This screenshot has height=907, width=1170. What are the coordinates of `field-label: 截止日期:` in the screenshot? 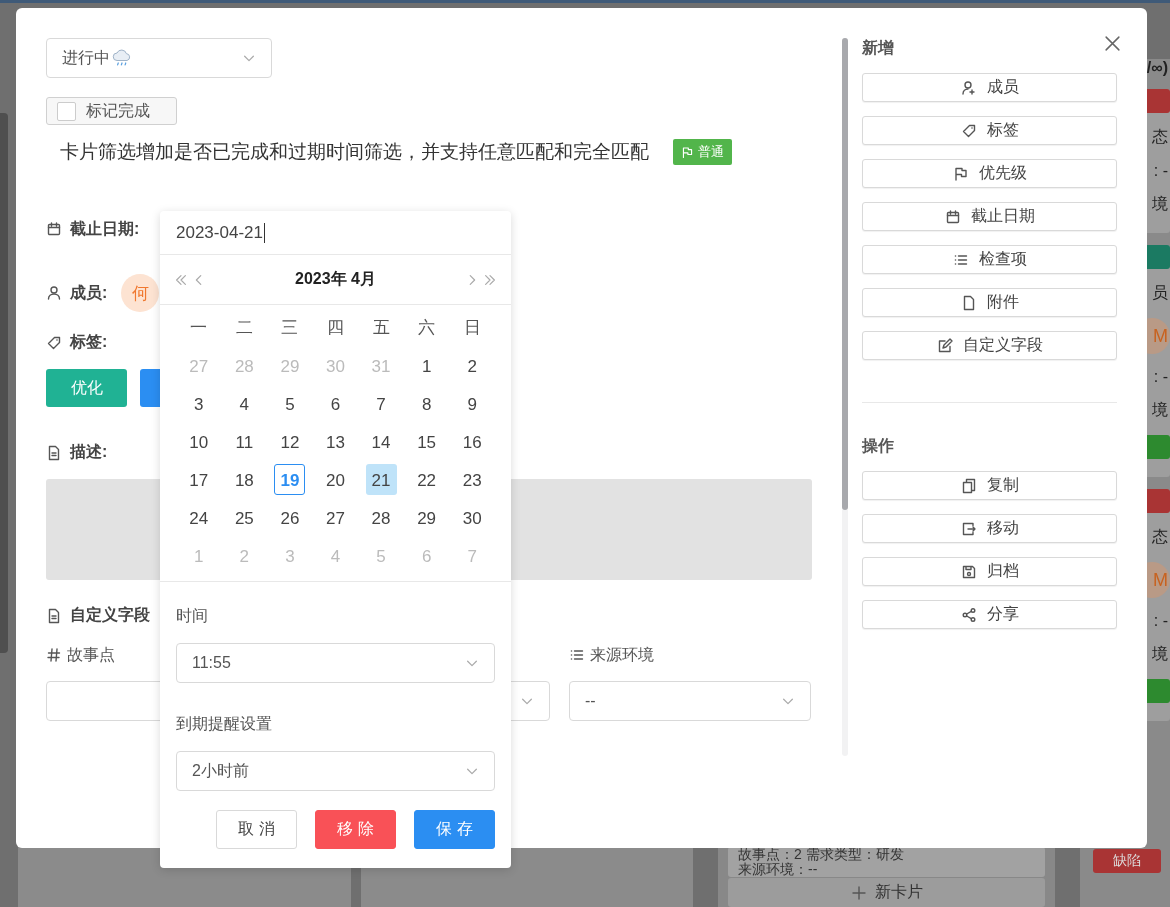 It's located at (105, 228).